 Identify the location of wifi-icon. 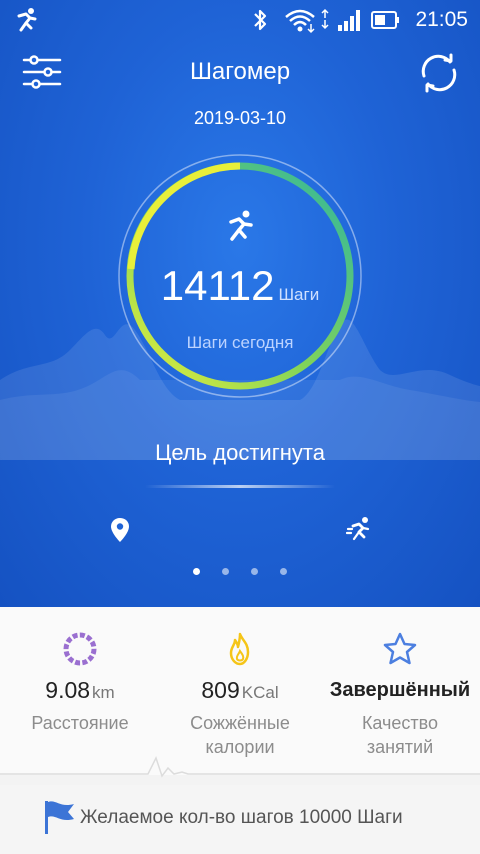
(300, 21).